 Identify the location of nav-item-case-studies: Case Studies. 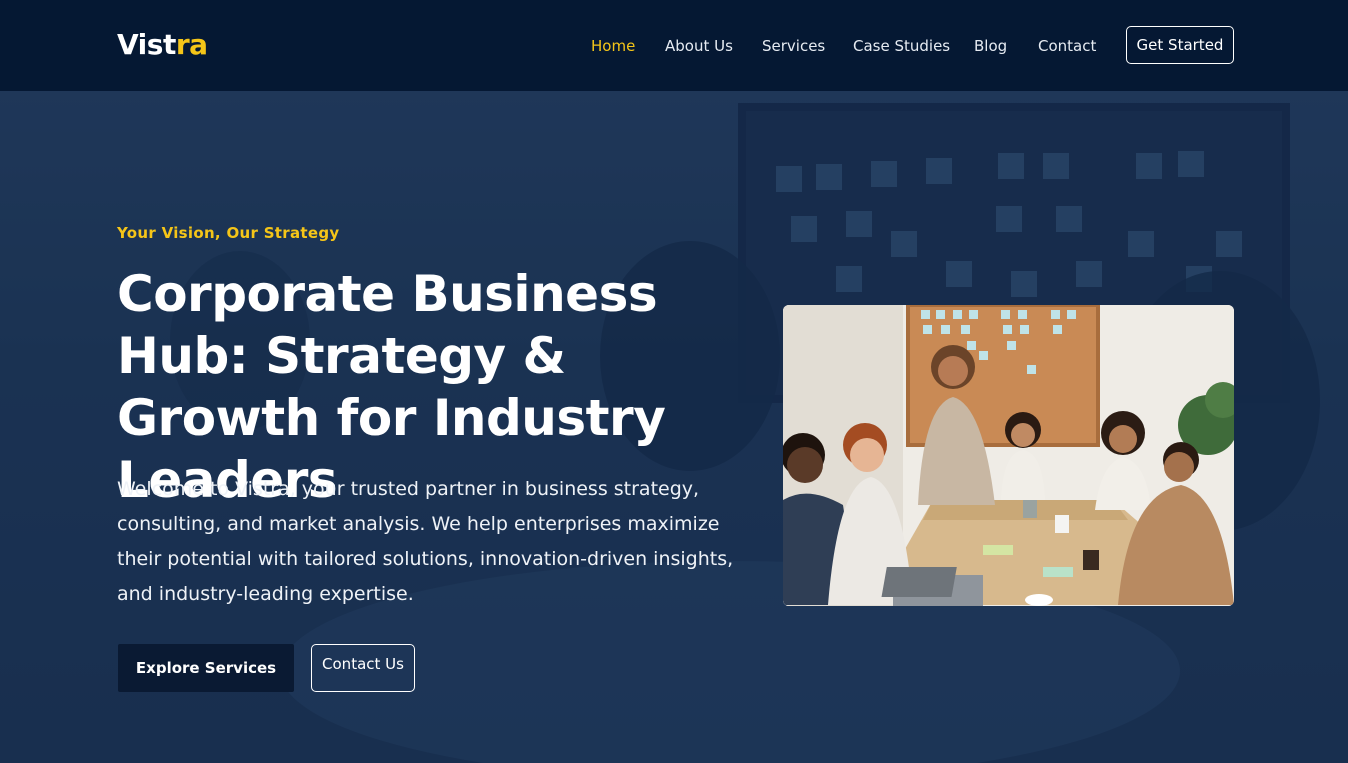
(901, 46).